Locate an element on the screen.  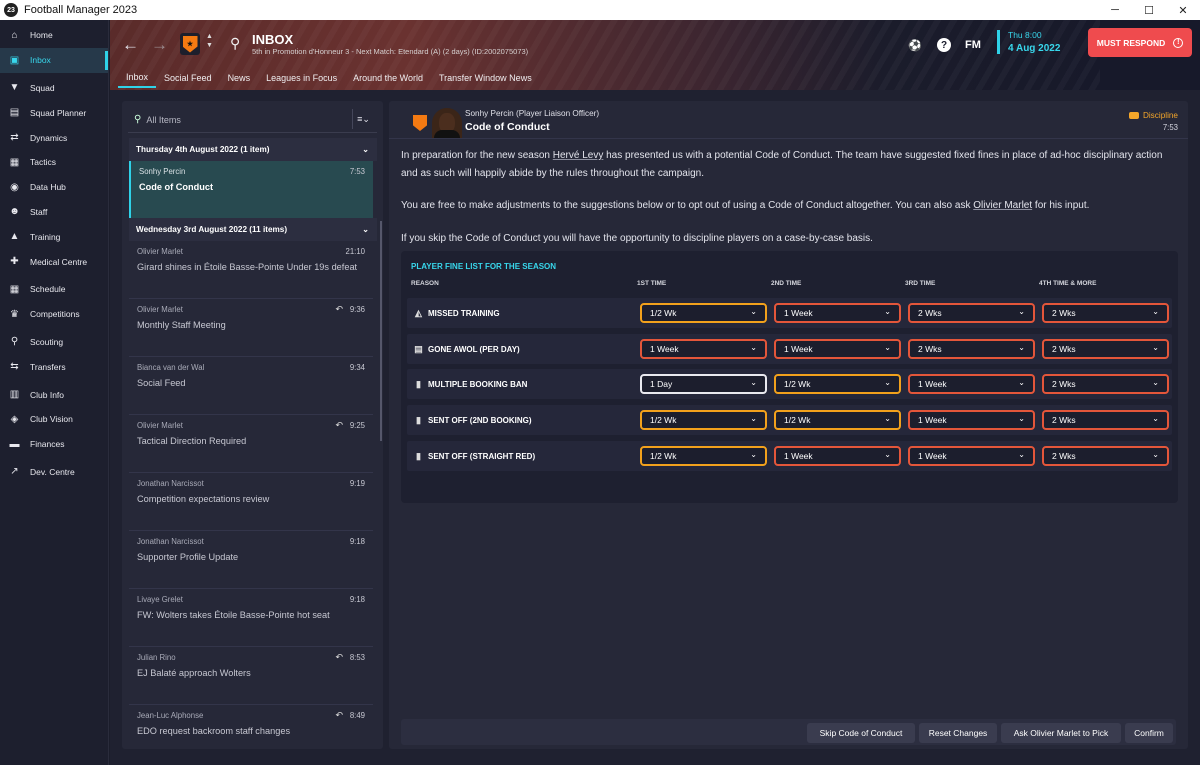
sidebar-item-tactics: ▦ Tactics is located at coordinates (54, 162).